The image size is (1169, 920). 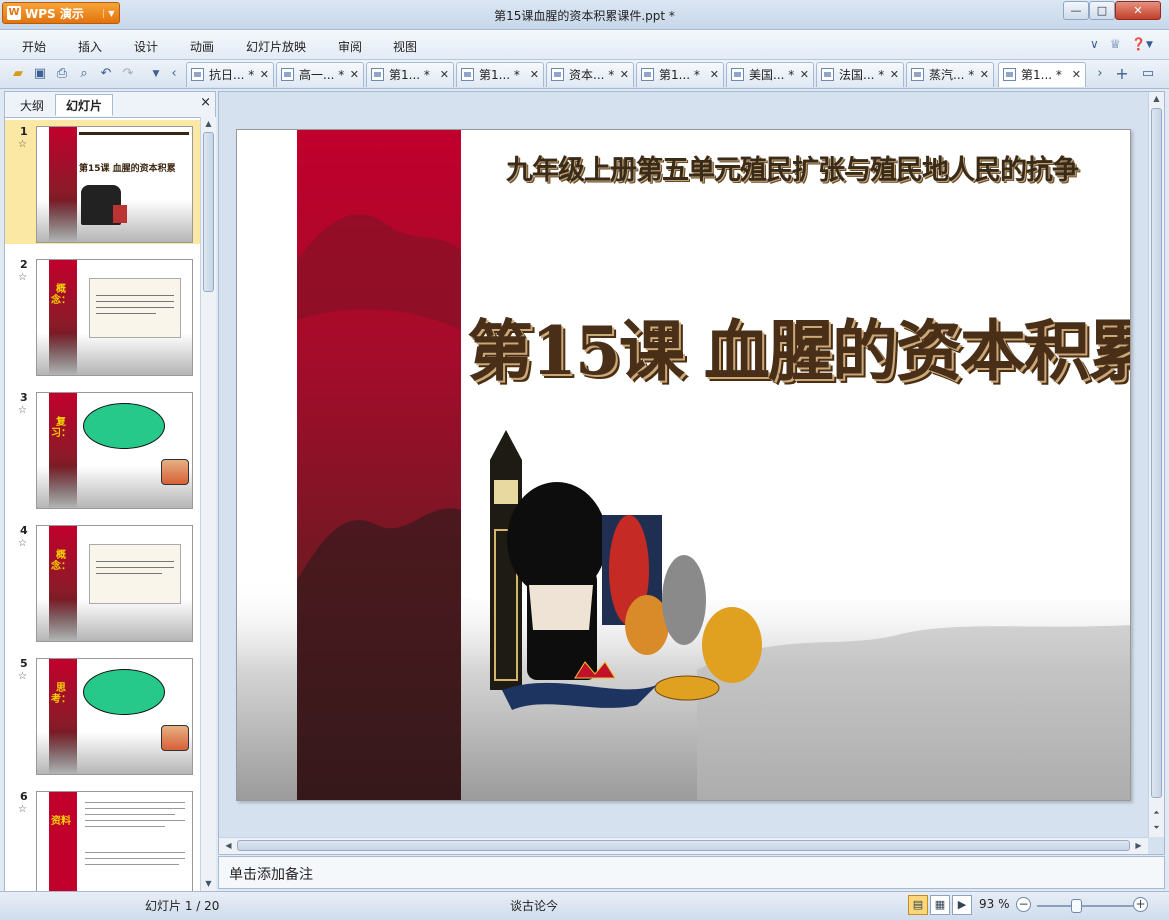 What do you see at coordinates (1149, 45) in the screenshot?
I see `help-dropdown-icon: ▼` at bounding box center [1149, 45].